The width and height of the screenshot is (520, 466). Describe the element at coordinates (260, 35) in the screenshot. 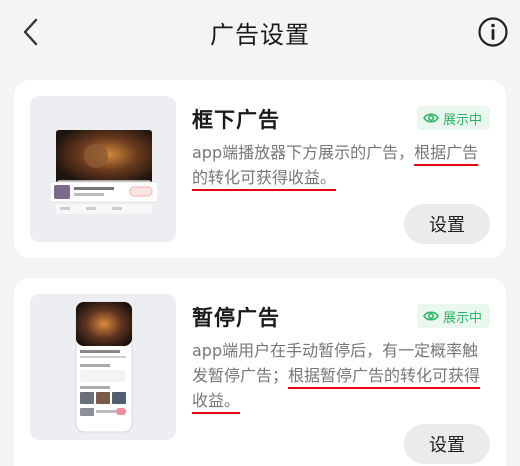

I see `page-title: 广告设置` at that location.